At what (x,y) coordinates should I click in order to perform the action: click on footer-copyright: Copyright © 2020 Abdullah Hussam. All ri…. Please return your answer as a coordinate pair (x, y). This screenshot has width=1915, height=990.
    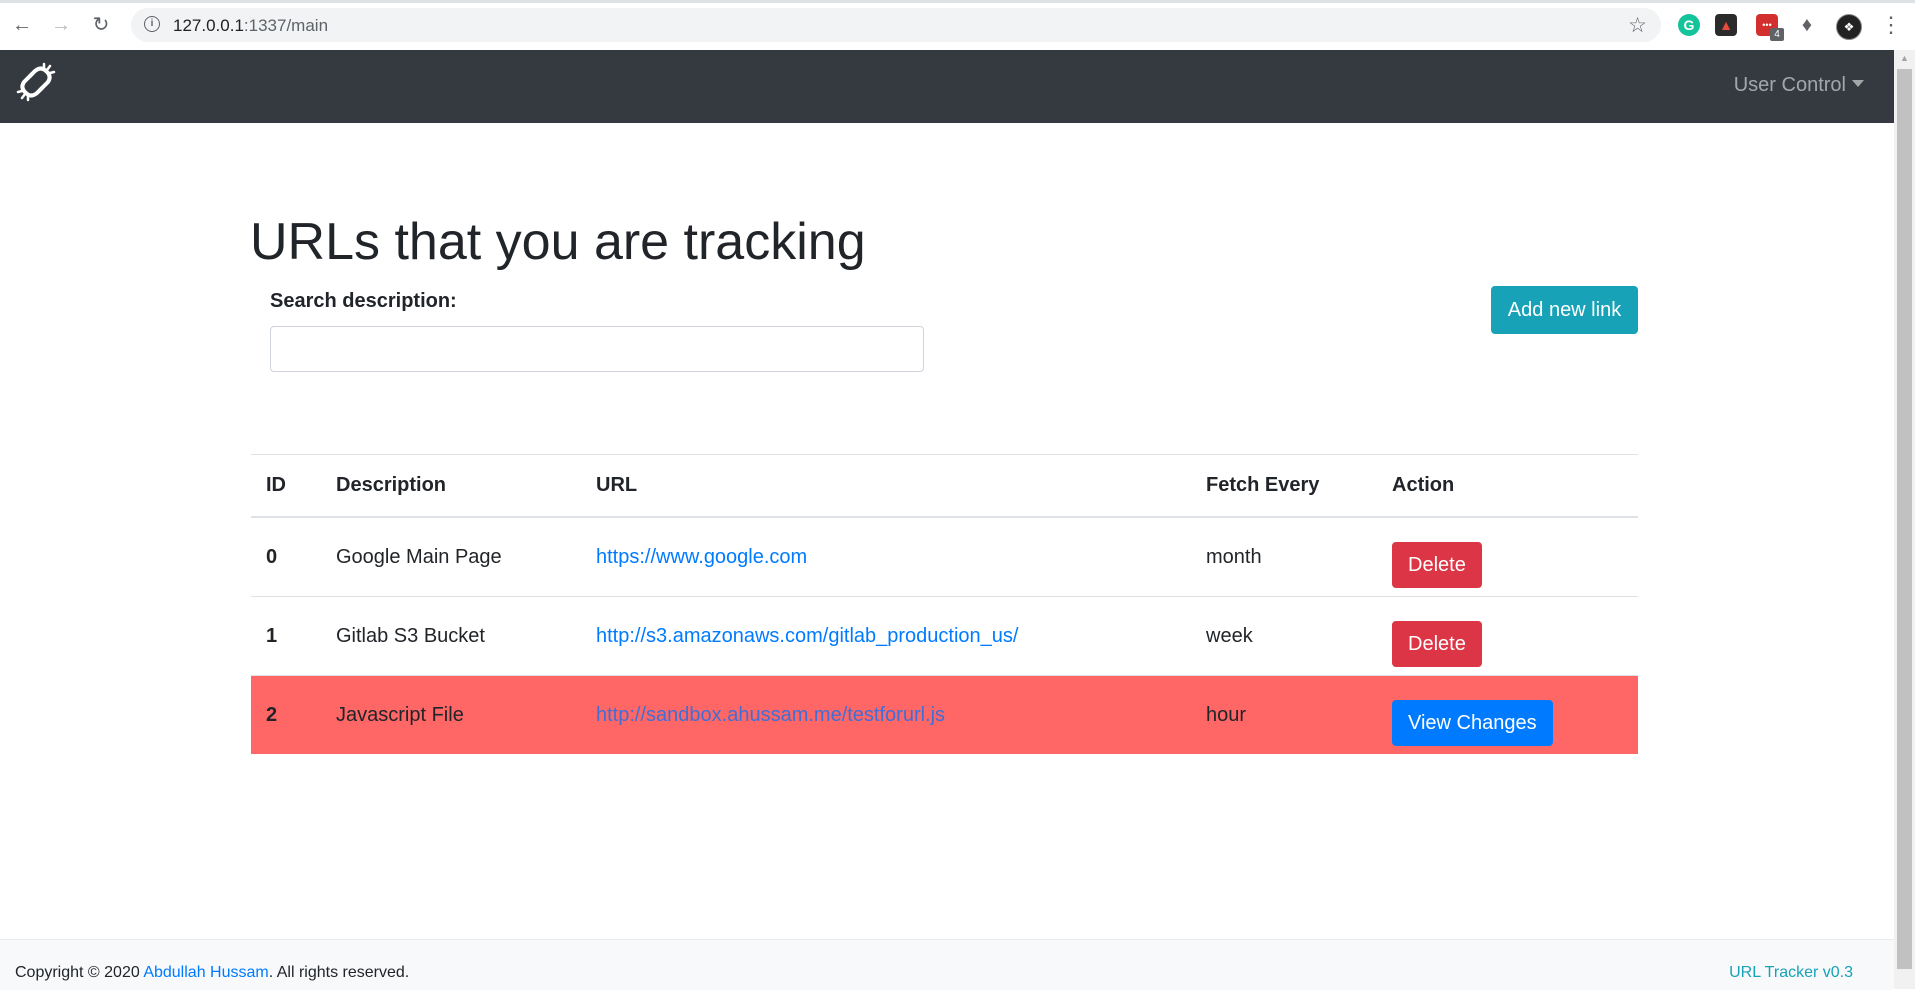
    Looking at the image, I should click on (212, 973).